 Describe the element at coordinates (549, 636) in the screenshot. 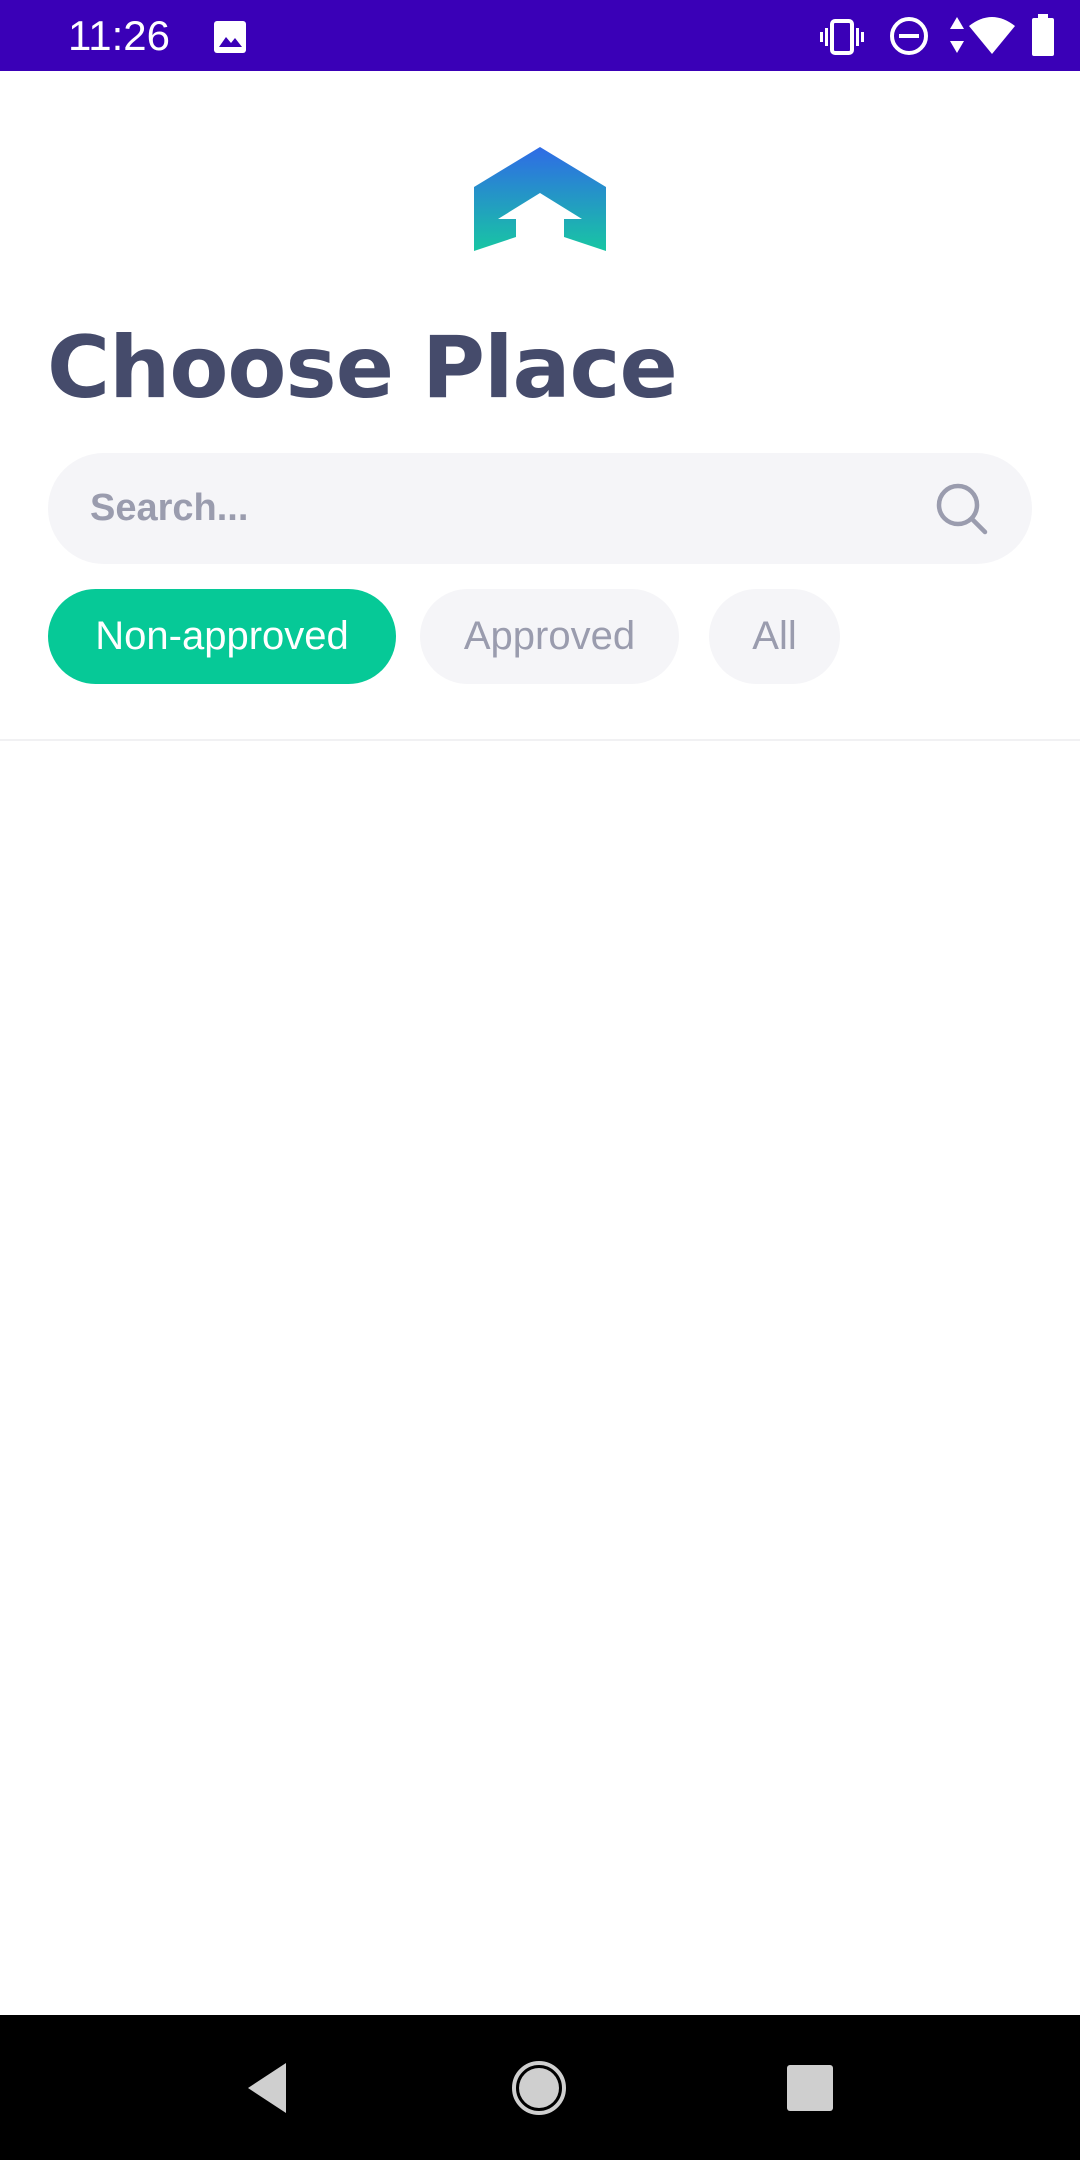

I see `filter-tab-approved: Approved` at that location.